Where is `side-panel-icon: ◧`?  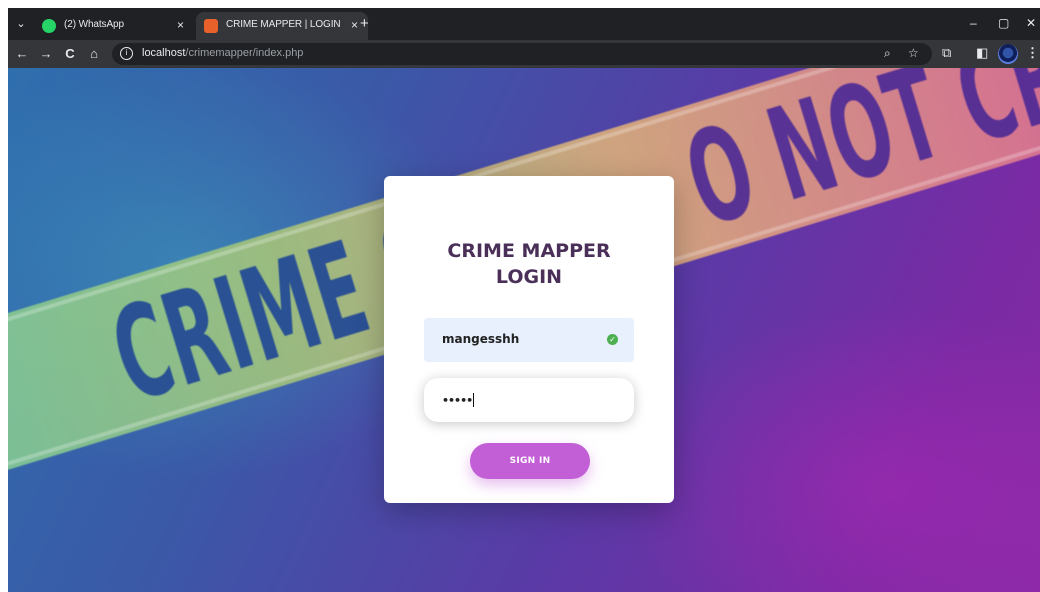
side-panel-icon: ◧ is located at coordinates (982, 53).